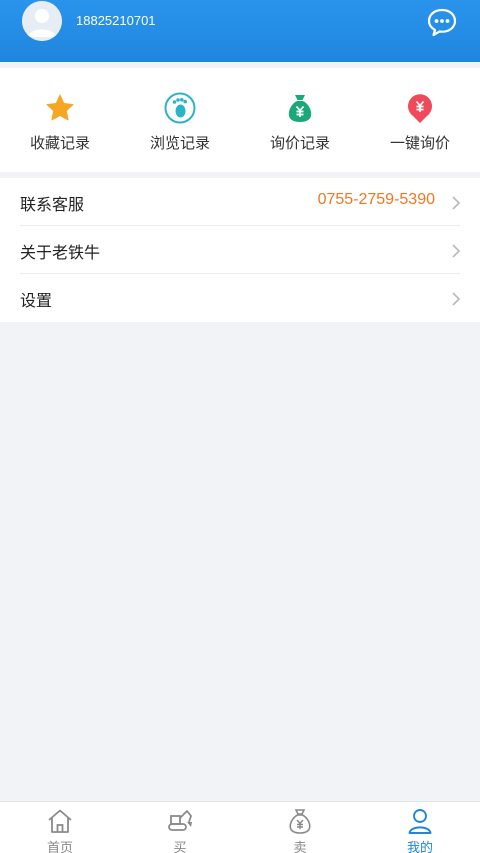 The height and width of the screenshot is (853, 480). What do you see at coordinates (240, 202) in the screenshot?
I see `contact-support-row: 联系客服 0755-2759-5390` at bounding box center [240, 202].